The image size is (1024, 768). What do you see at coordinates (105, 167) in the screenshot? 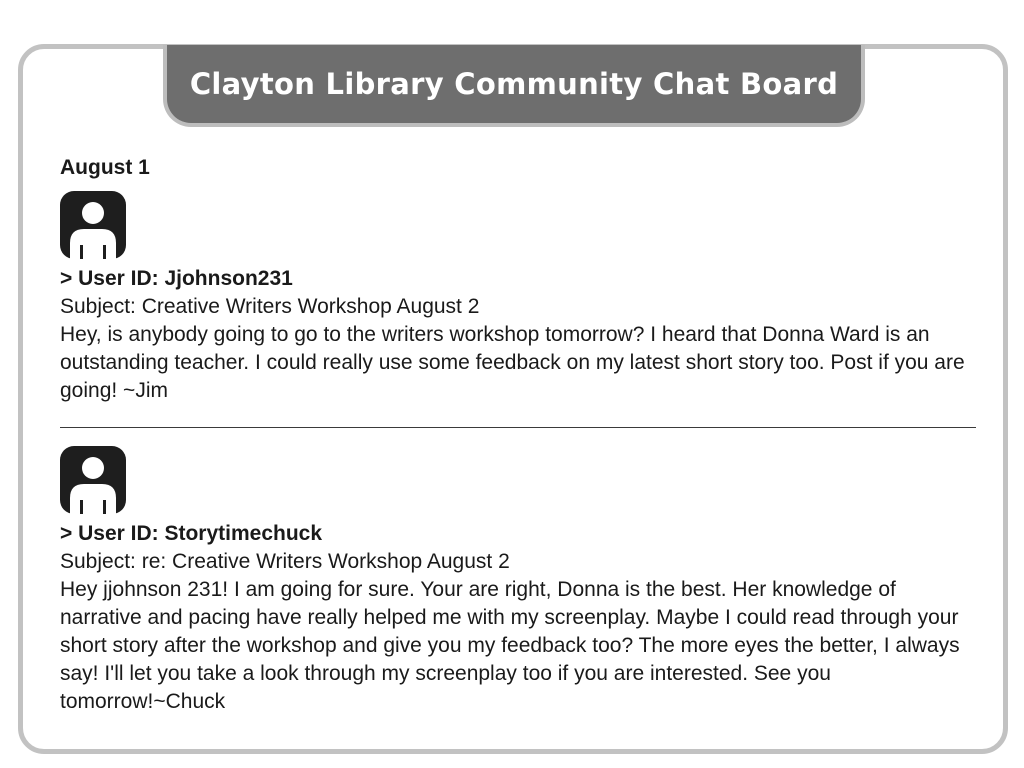
I see `post-date: August 1` at bounding box center [105, 167].